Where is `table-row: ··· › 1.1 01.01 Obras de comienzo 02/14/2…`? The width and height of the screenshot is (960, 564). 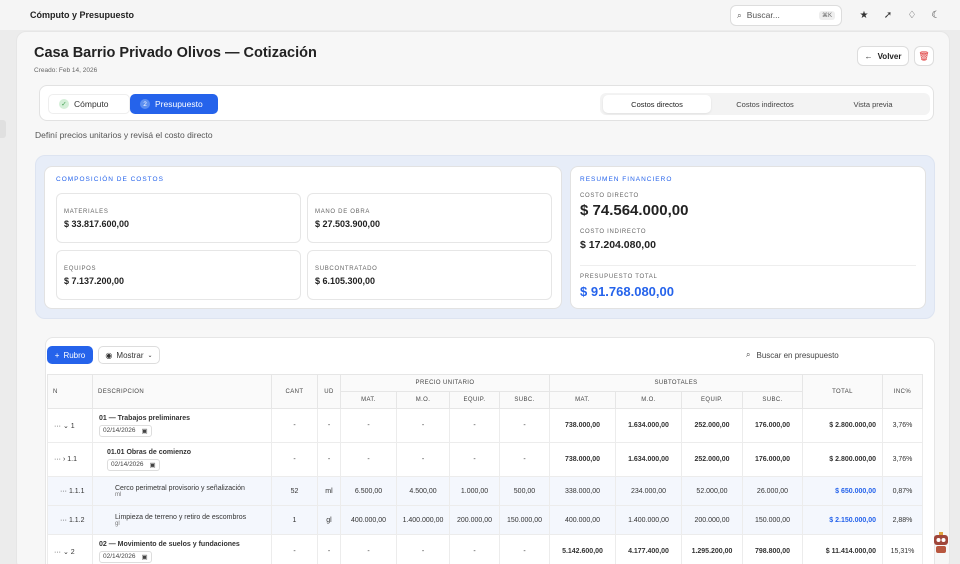
table-row: ··· › 1.1 01.01 Obras de comienzo 02/14/2… is located at coordinates (485, 459).